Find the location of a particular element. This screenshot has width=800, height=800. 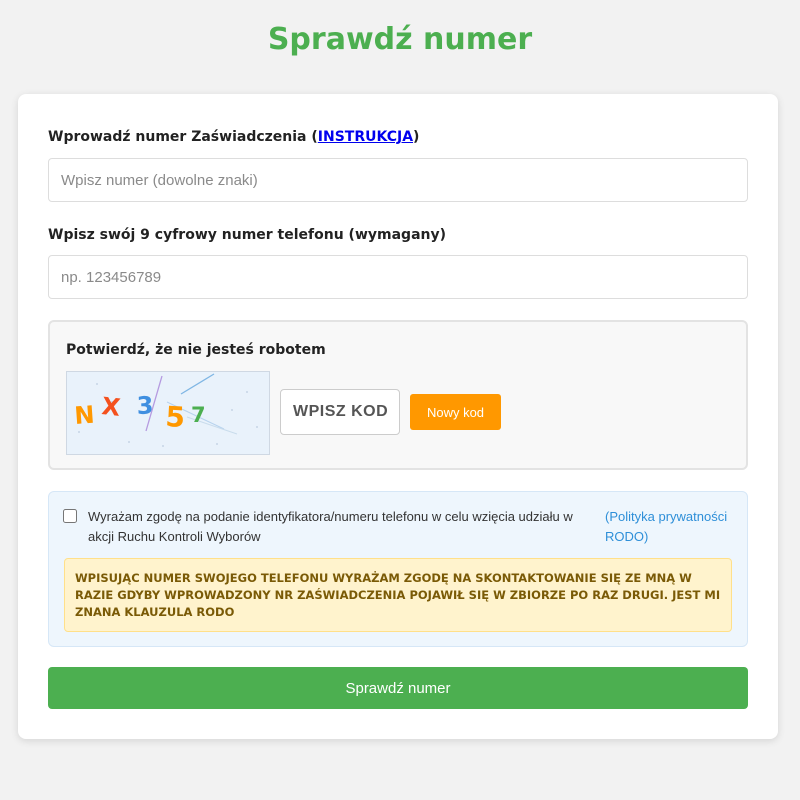

captcha-char: 3 is located at coordinates (145, 405).